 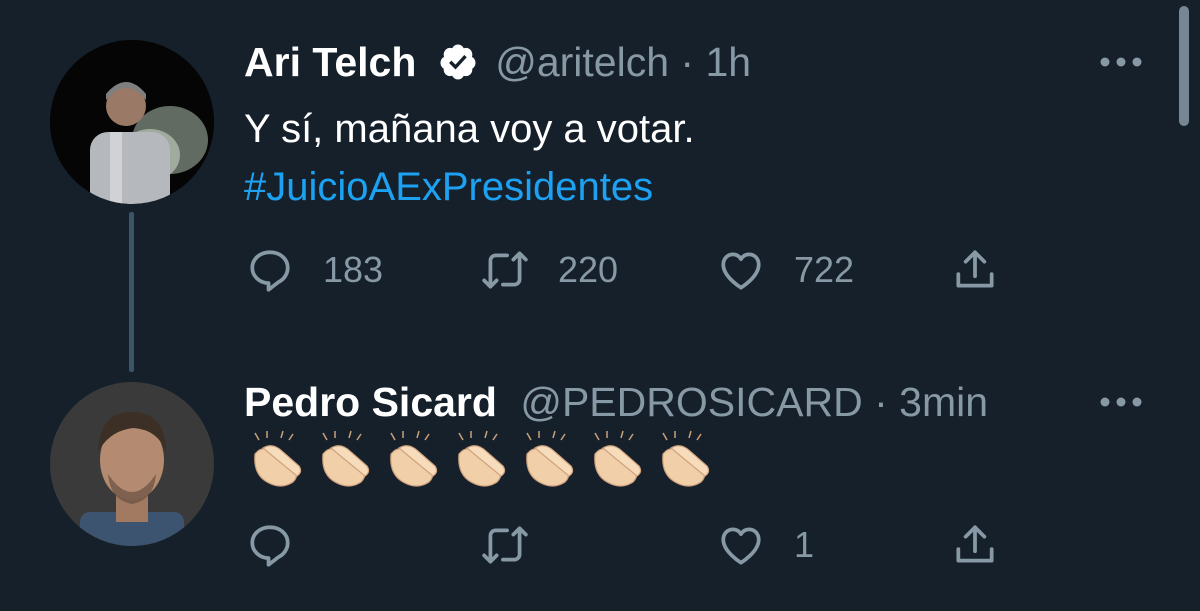 I want to click on hashtag-link: #JuicioAExPresidentes, so click(x=469, y=187).